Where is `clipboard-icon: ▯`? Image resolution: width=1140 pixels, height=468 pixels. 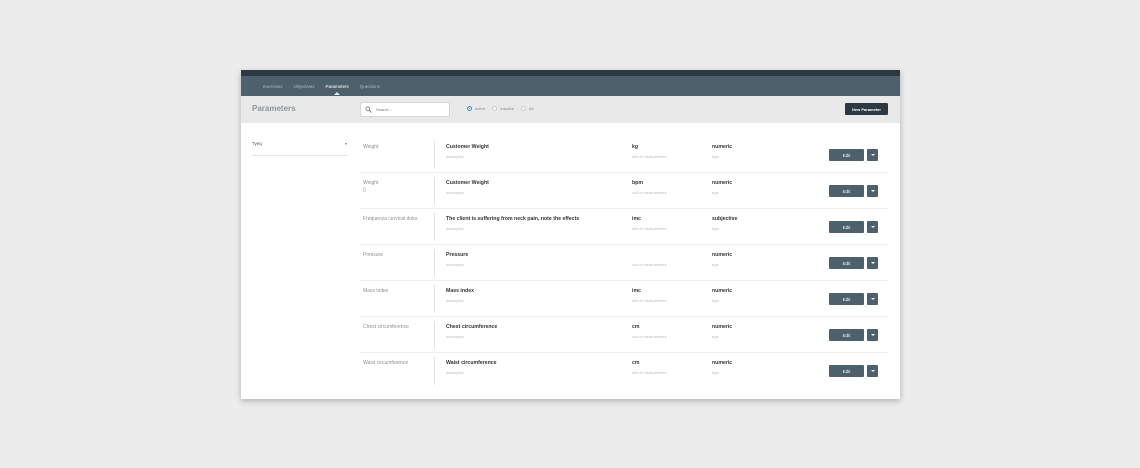 clipboard-icon: ▯ is located at coordinates (364, 190).